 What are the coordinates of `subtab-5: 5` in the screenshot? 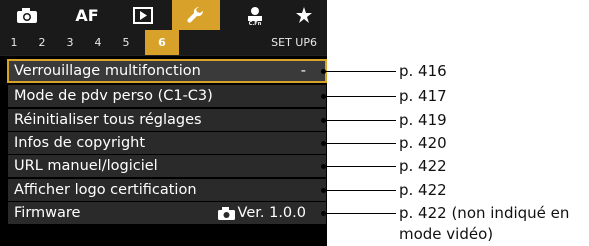 It's located at (126, 42).